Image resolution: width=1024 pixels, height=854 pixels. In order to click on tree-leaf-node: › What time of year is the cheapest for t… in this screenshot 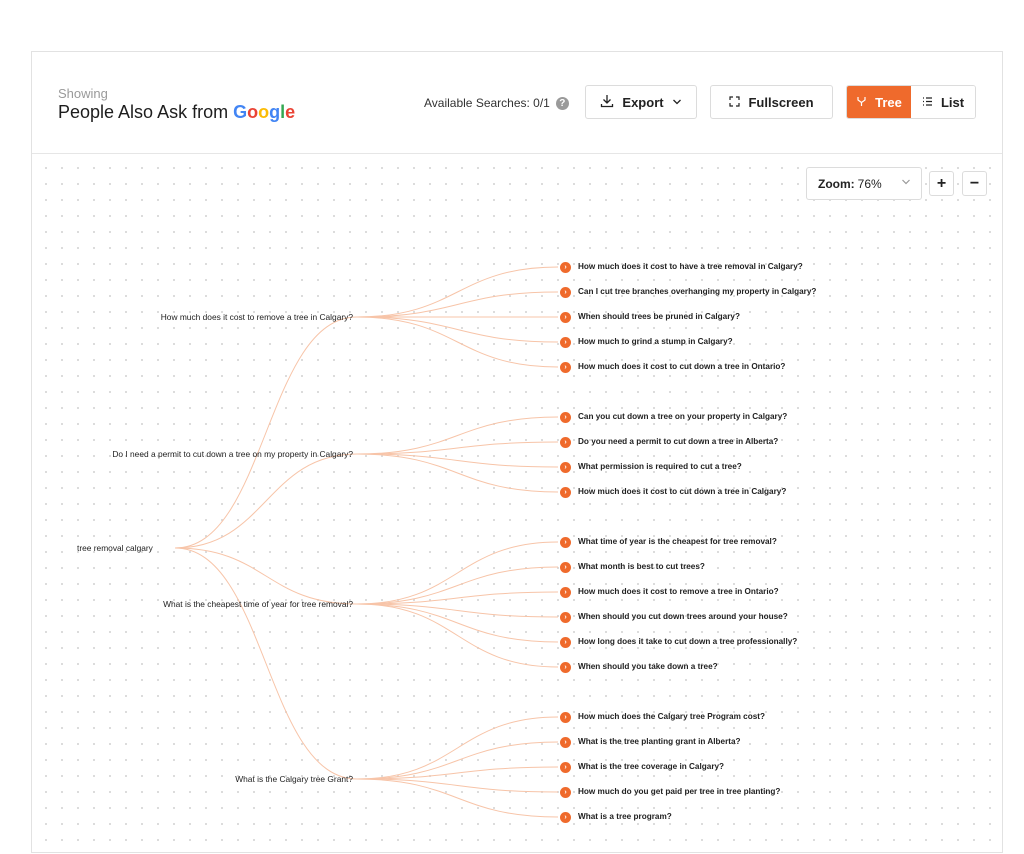, I will do `click(668, 542)`.